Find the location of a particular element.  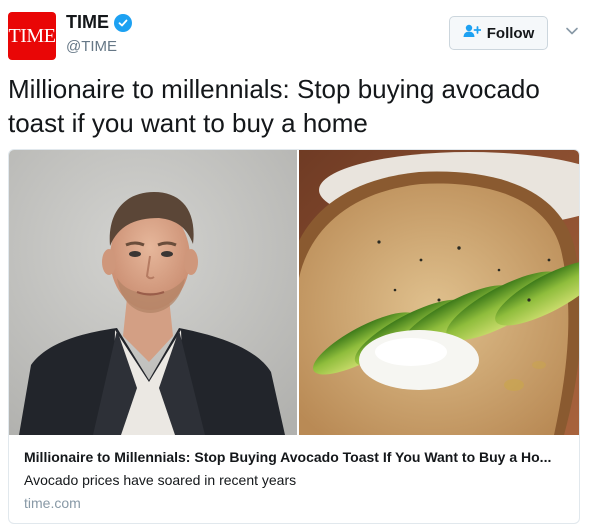

card-domain: time.com is located at coordinates (52, 503).